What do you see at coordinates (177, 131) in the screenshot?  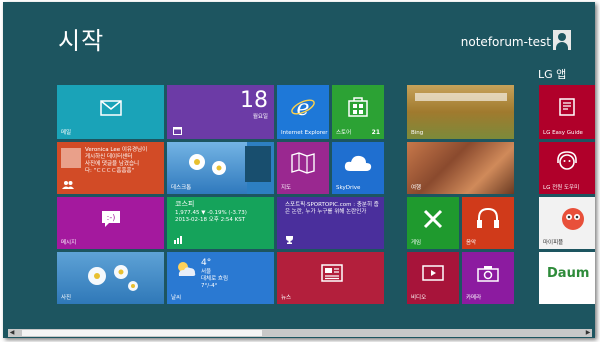 I see `calendar-icon` at bounding box center [177, 131].